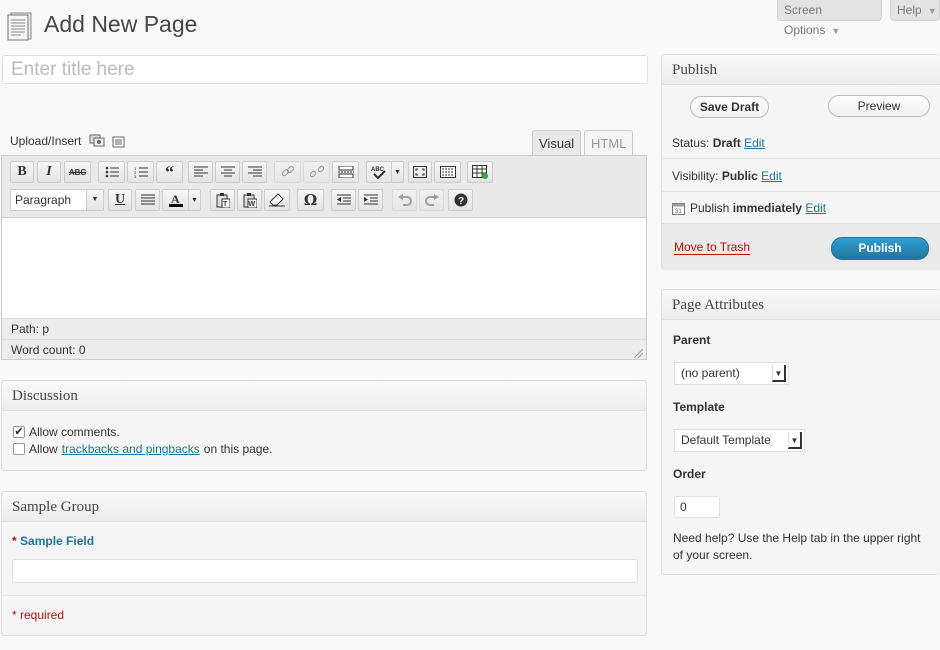  Describe the element at coordinates (325, 69) in the screenshot. I see `title-input: Enter title here` at that location.